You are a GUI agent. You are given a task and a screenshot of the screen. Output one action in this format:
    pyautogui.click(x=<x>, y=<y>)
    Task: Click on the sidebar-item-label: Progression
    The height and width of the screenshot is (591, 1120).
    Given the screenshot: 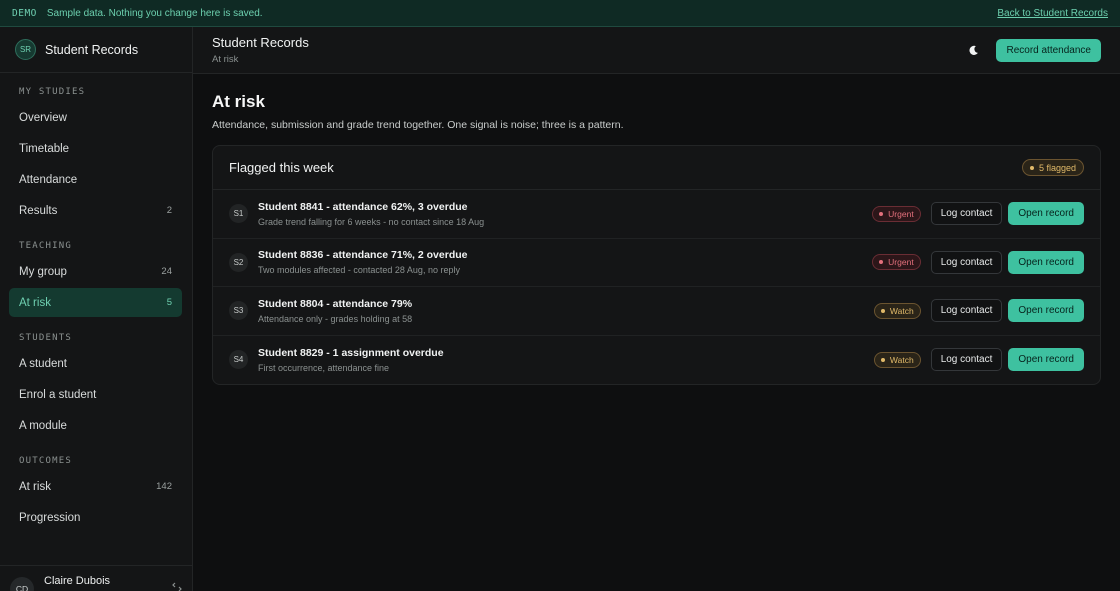 What is the action you would take?
    pyautogui.click(x=50, y=517)
    